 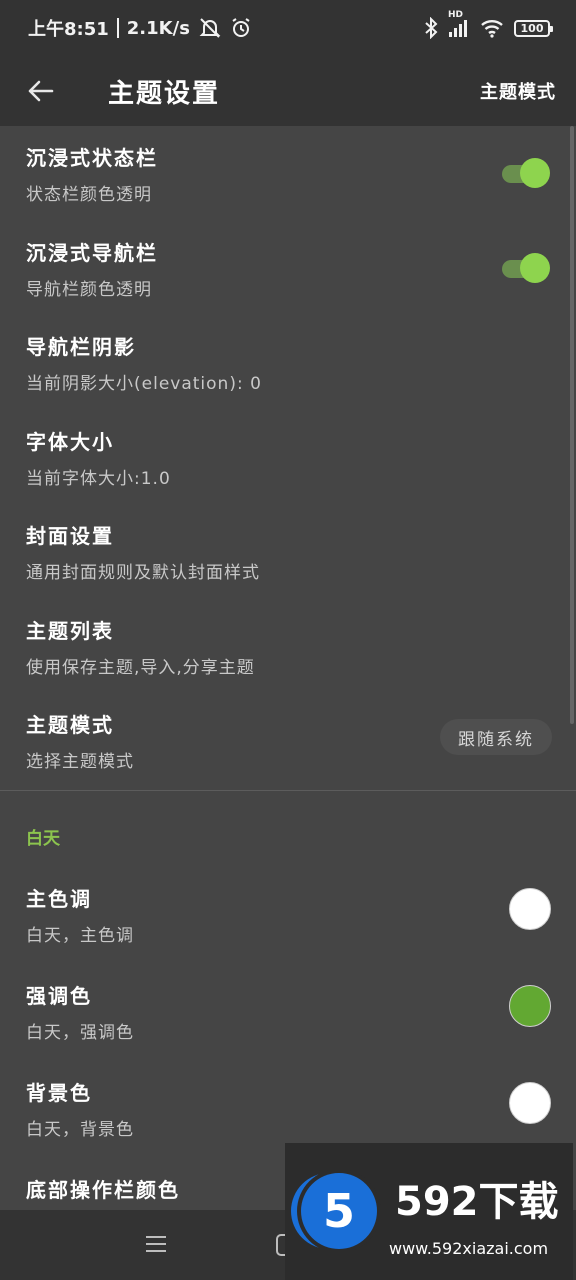 What do you see at coordinates (533, 28) in the screenshot?
I see `battery-indicator: 100` at bounding box center [533, 28].